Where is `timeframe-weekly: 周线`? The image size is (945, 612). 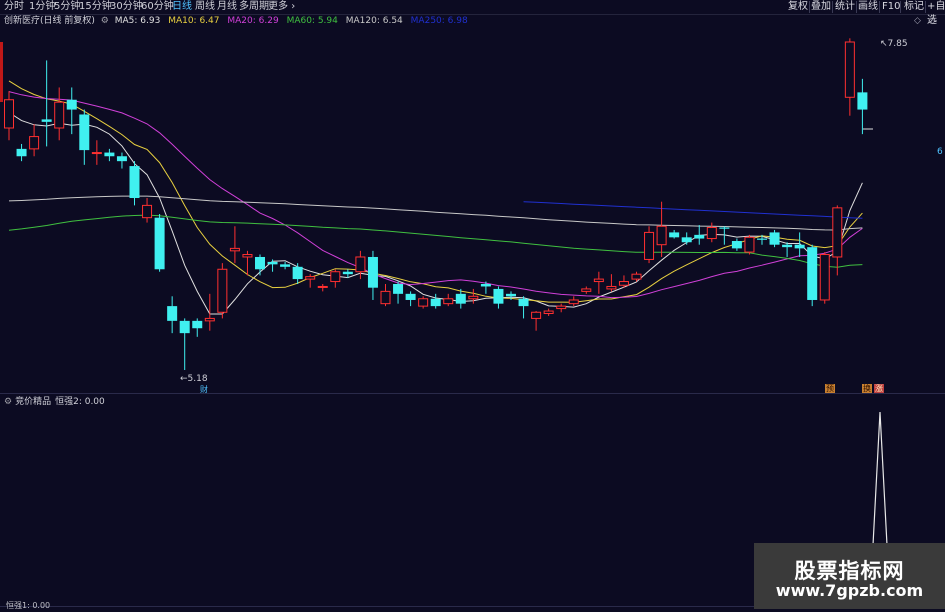
timeframe-weekly: 周线 is located at coordinates (205, 7).